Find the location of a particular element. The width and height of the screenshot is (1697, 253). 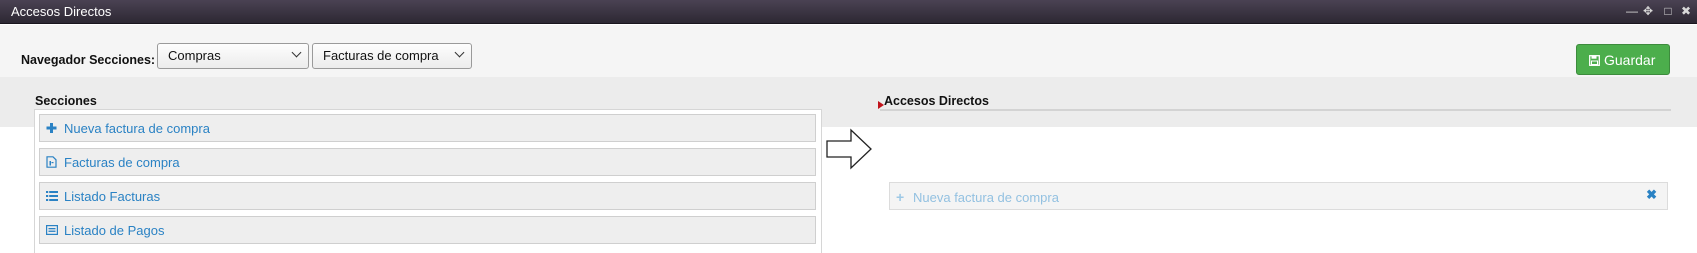

section-item-facturas-compra: Facturas de compra is located at coordinates (427, 162).